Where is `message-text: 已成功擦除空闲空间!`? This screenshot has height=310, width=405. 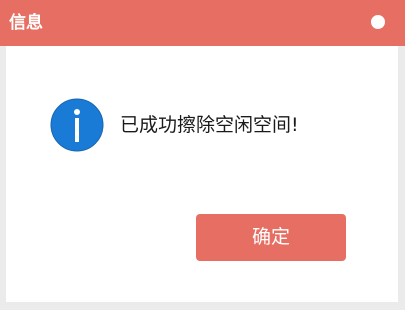
message-text: 已成功擦除空闲空间! is located at coordinates (209, 125).